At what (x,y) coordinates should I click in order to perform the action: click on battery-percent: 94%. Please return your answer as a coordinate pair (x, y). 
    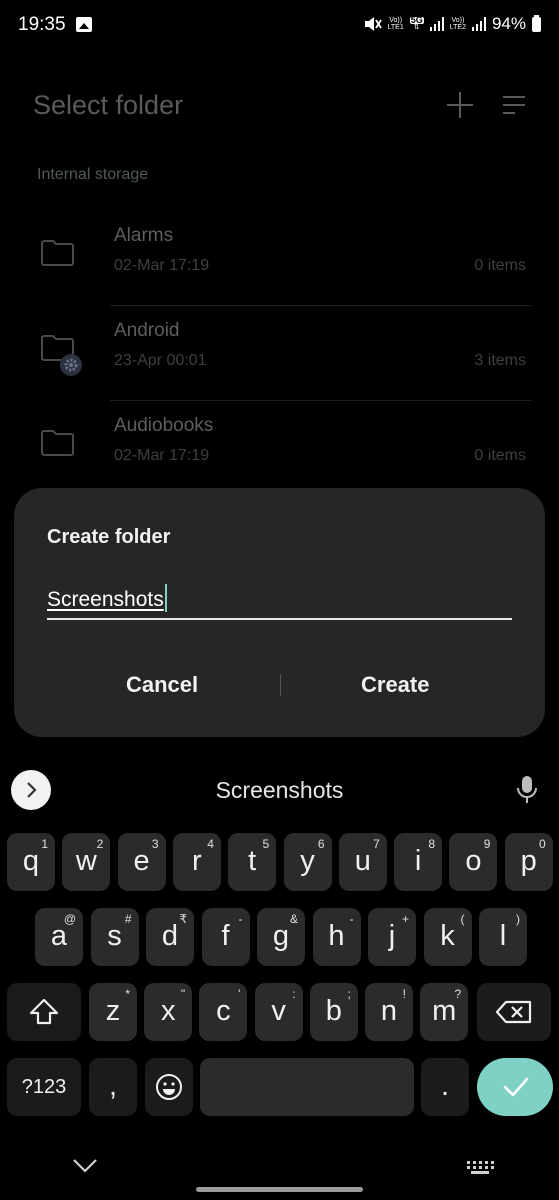
    Looking at the image, I should click on (508, 23).